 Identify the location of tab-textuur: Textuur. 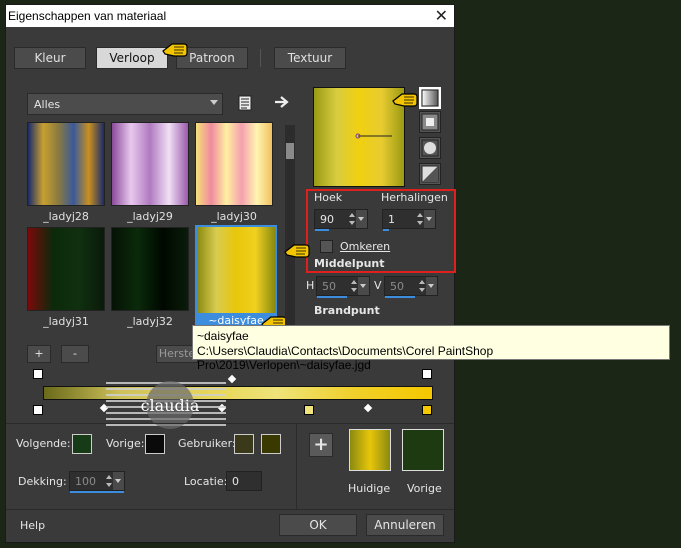
(310, 58).